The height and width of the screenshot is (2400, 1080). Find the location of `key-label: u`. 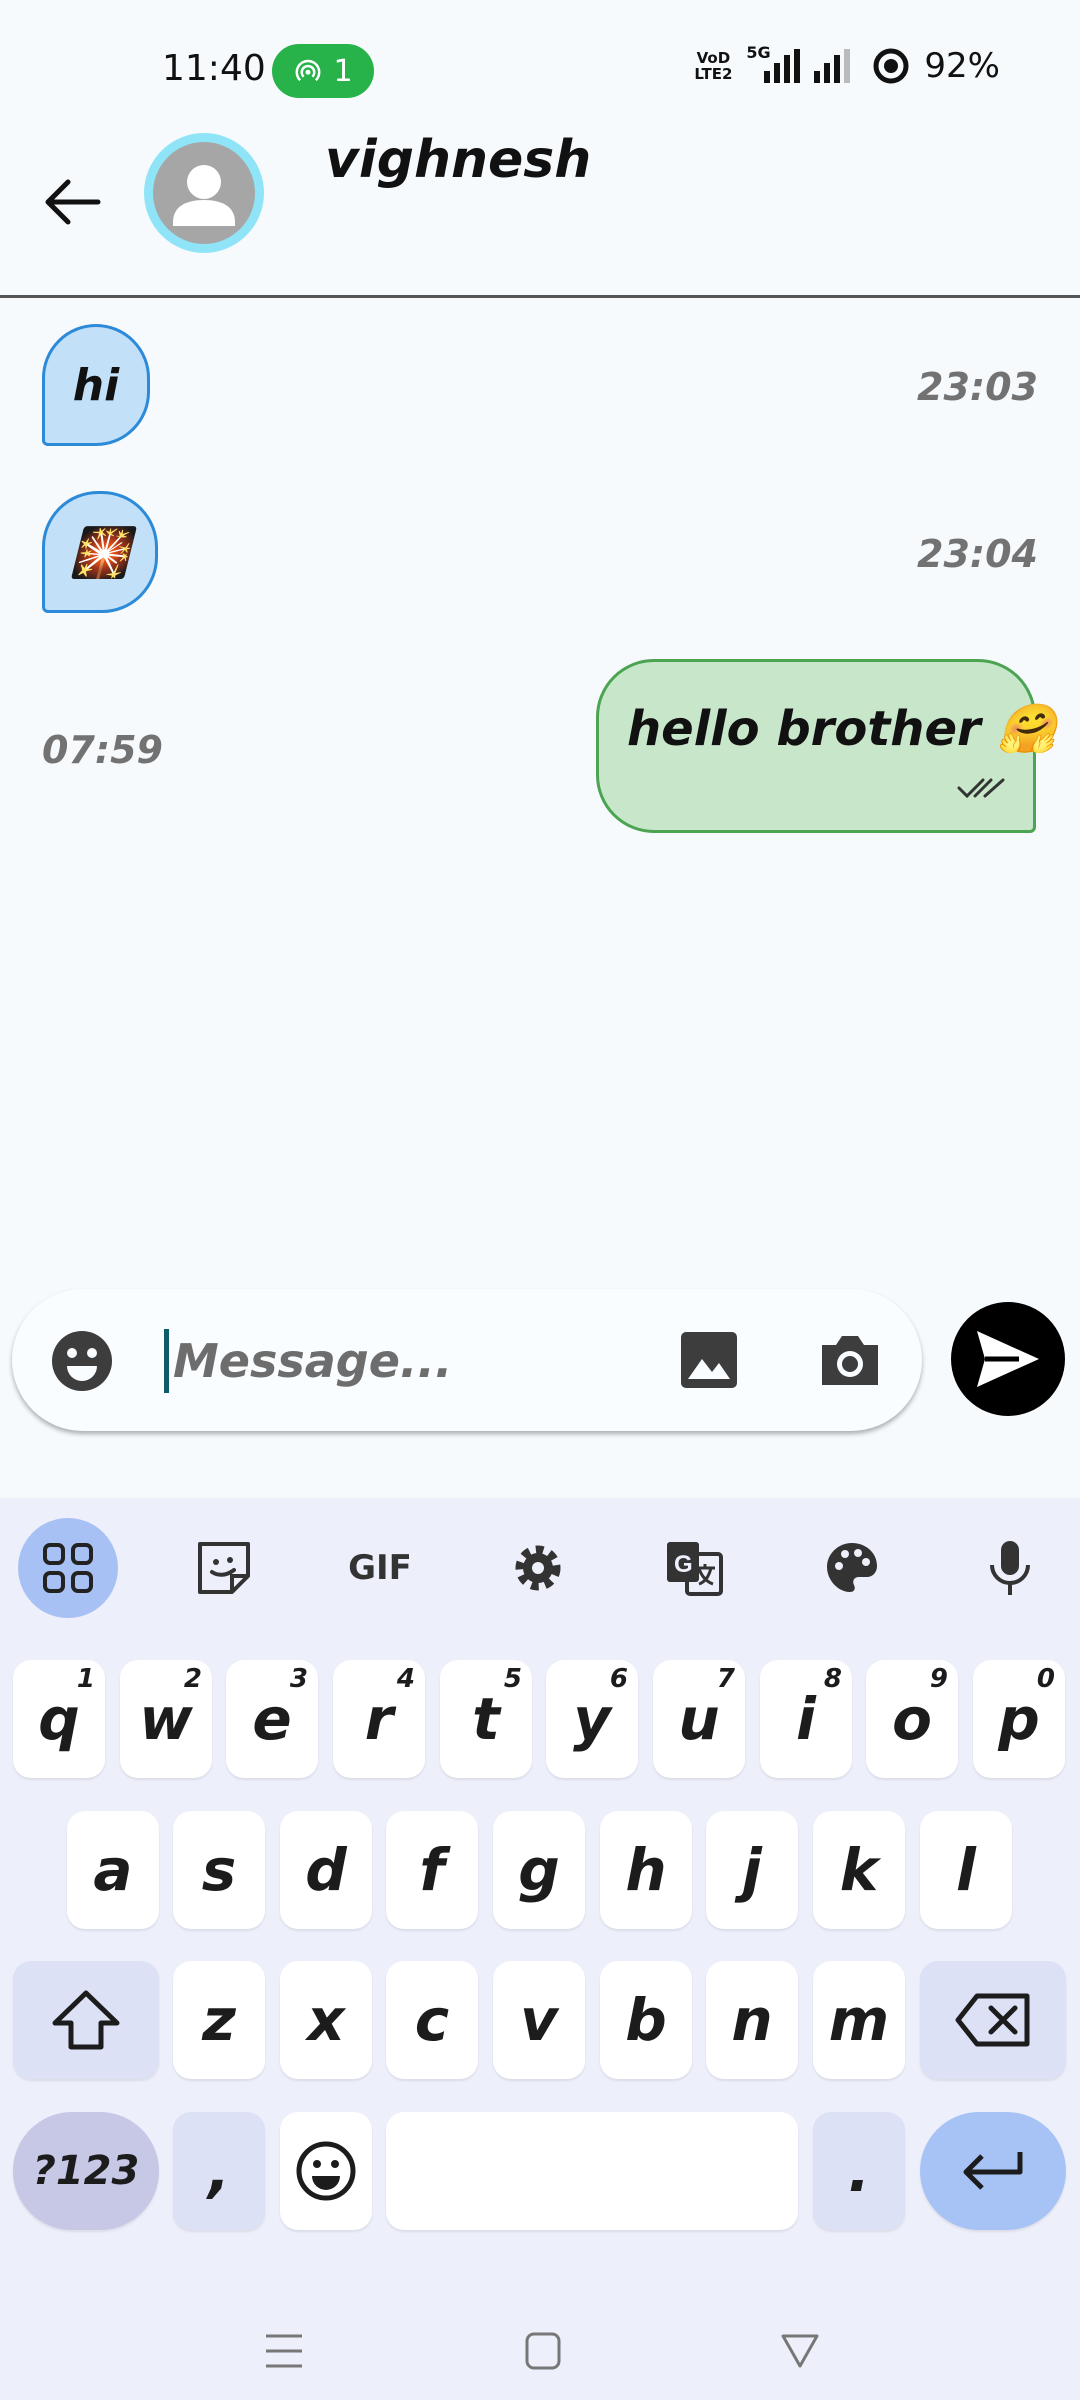

key-label: u is located at coordinates (699, 1719).